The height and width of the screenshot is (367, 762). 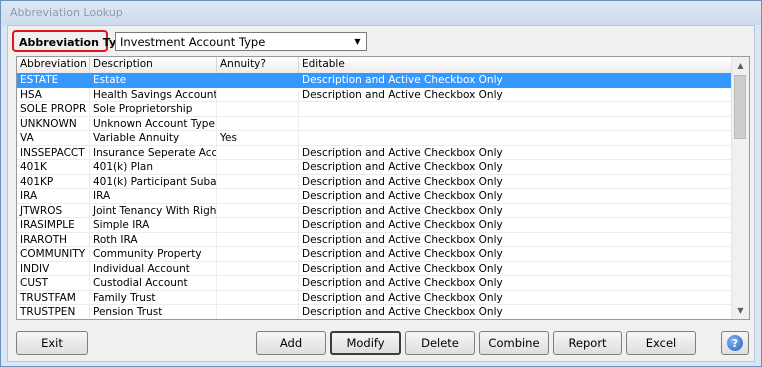 What do you see at coordinates (52, 343) in the screenshot?
I see `exit-button: Exit` at bounding box center [52, 343].